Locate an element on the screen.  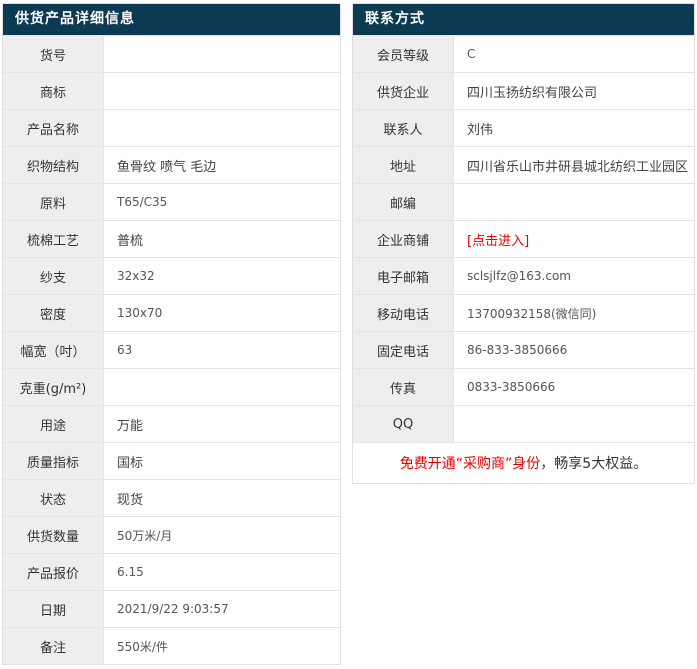
row-value: 130x70 is located at coordinates (140, 313).